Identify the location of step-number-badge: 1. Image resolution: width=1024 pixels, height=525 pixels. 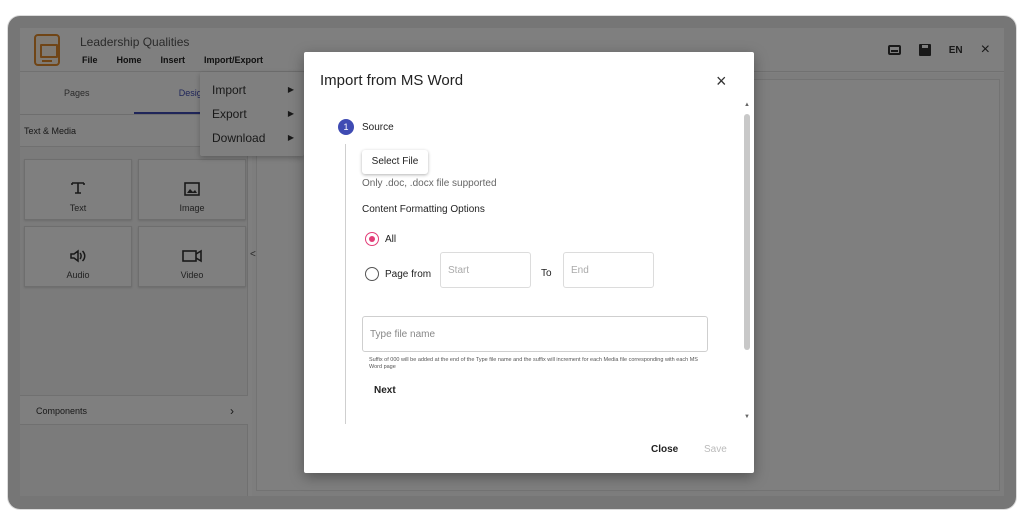
(346, 127).